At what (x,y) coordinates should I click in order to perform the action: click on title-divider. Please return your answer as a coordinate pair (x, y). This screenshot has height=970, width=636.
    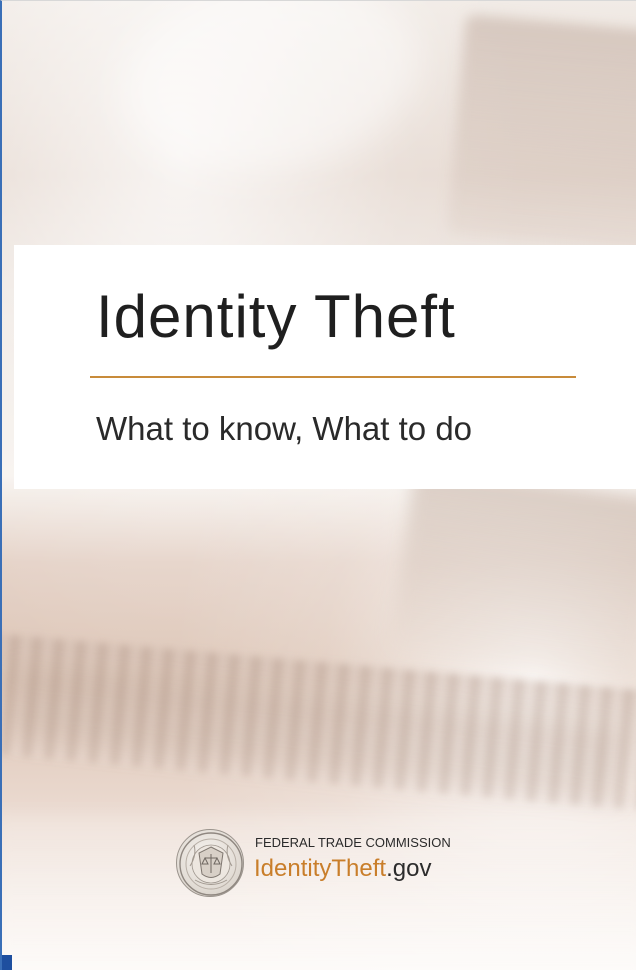
    Looking at the image, I should click on (333, 377).